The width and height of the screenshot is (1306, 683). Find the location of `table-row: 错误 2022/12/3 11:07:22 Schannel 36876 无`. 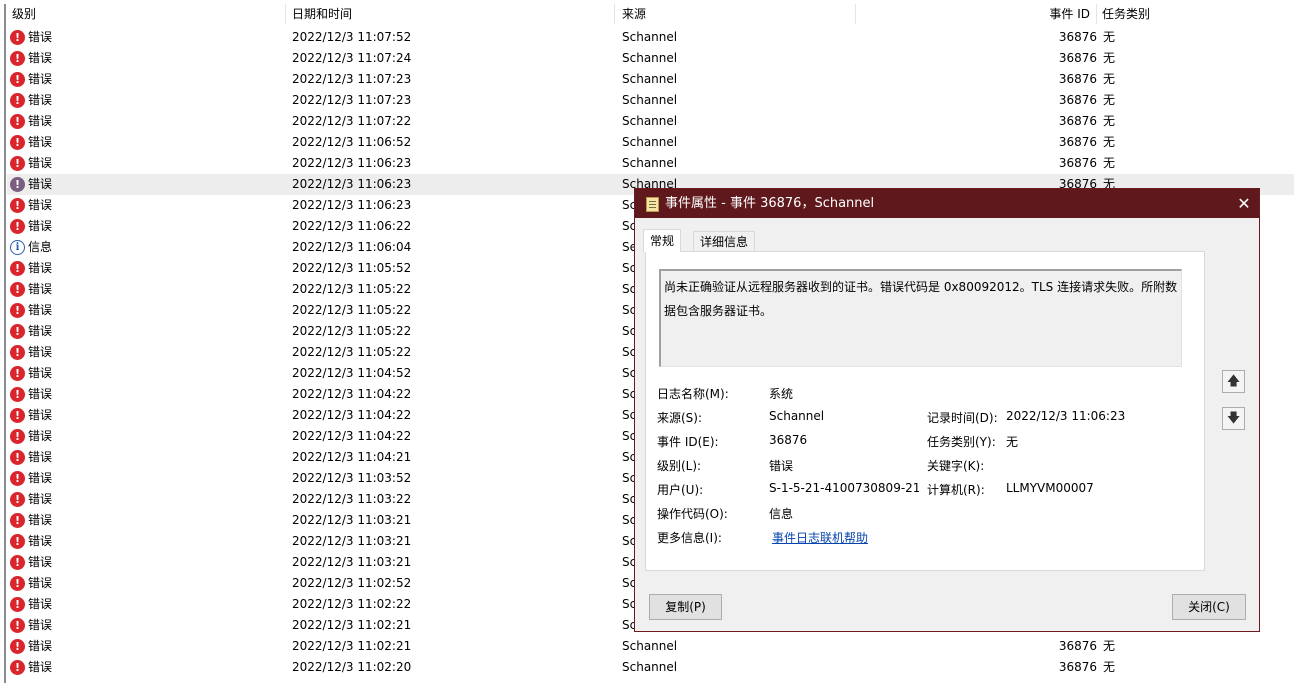

table-row: 错误 2022/12/3 11:07:22 Schannel 36876 无 is located at coordinates (650, 121).